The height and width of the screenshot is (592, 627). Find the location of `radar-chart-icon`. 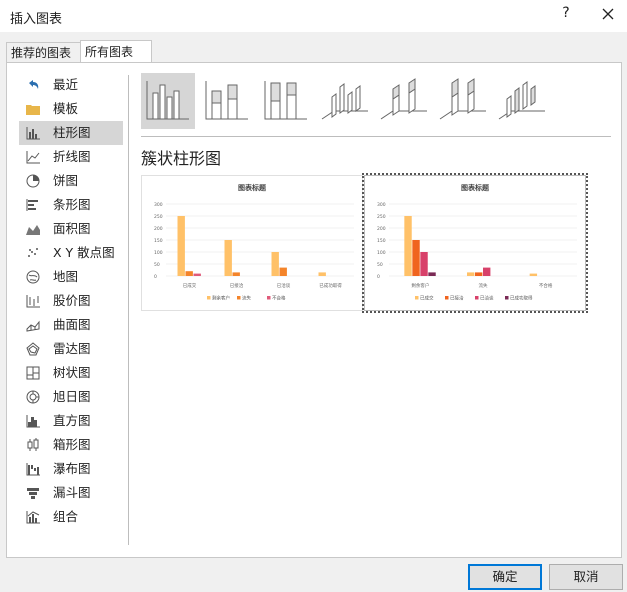

radar-chart-icon is located at coordinates (33, 349).